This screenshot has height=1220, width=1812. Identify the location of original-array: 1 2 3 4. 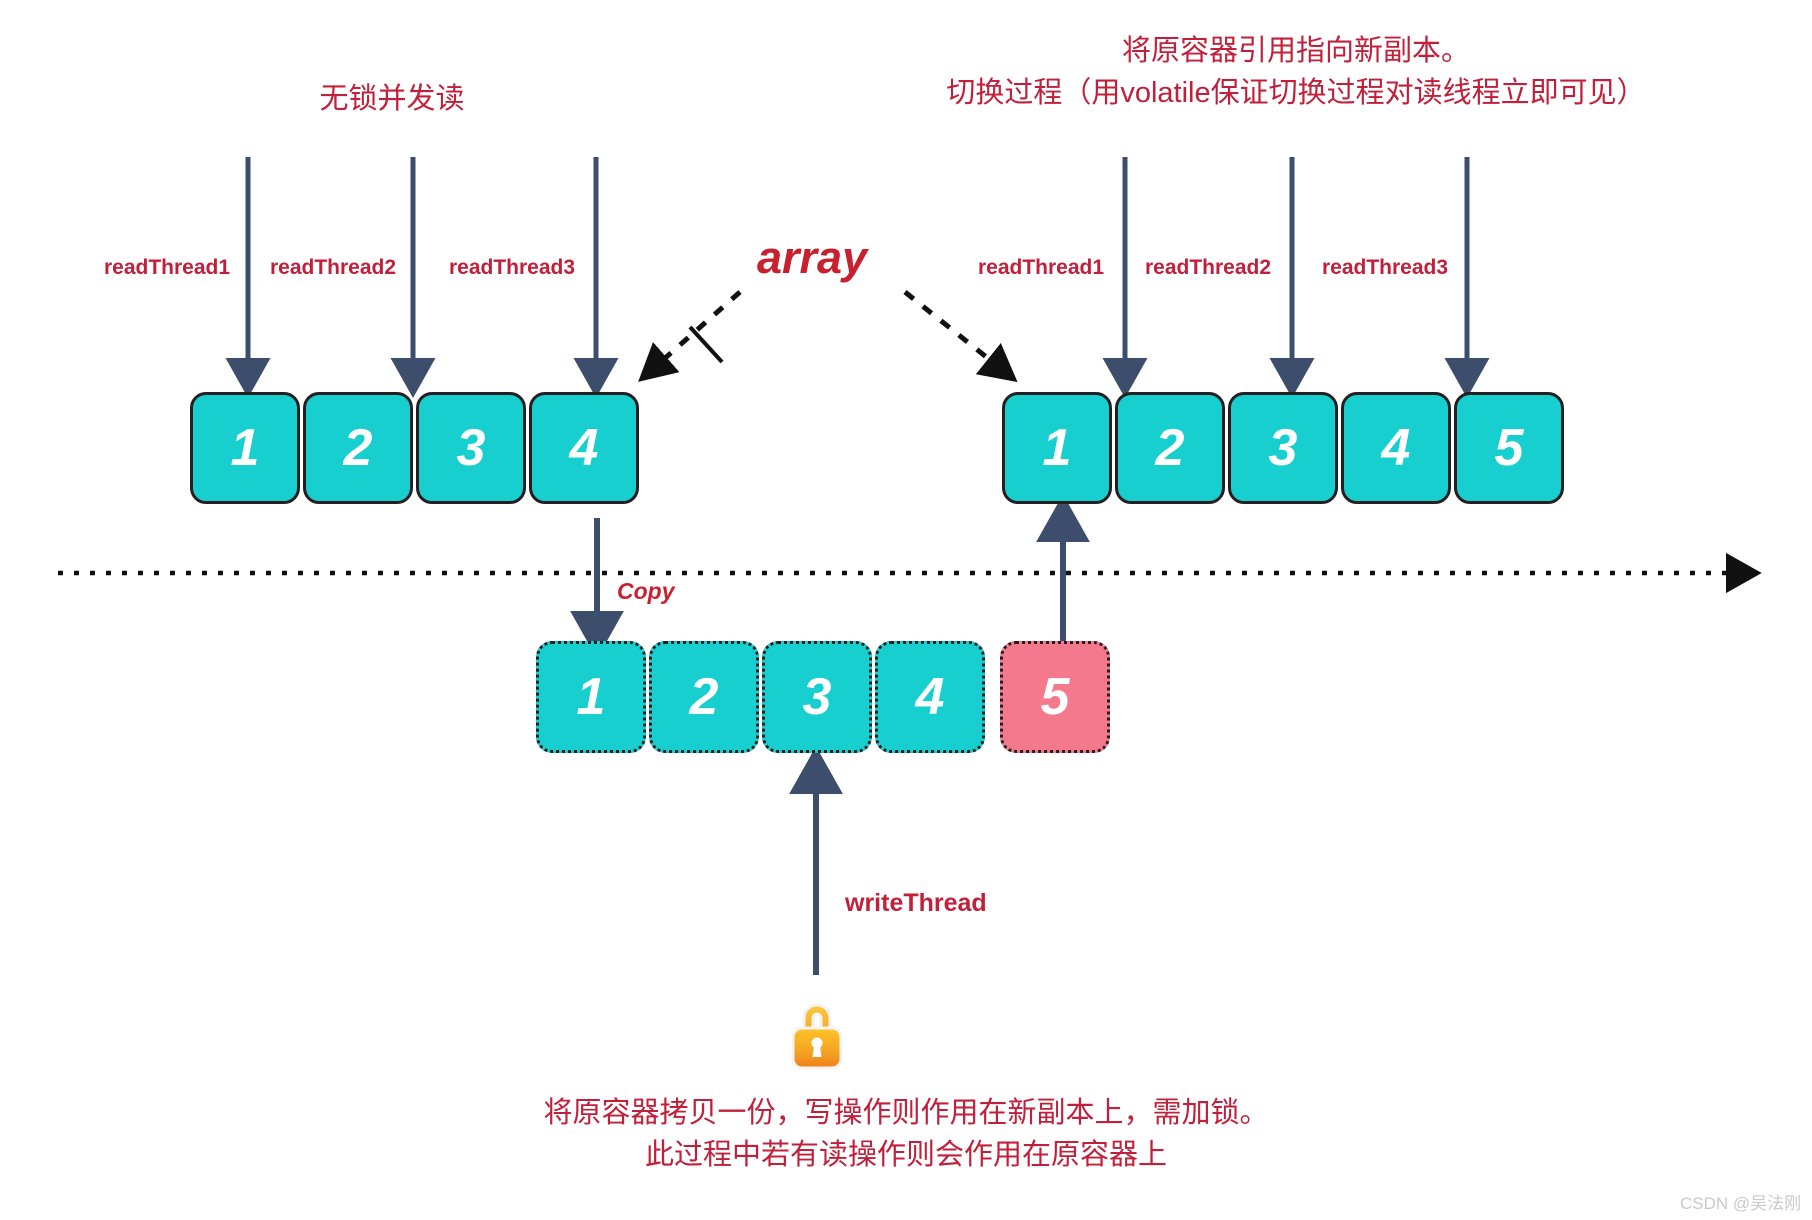
(420, 452).